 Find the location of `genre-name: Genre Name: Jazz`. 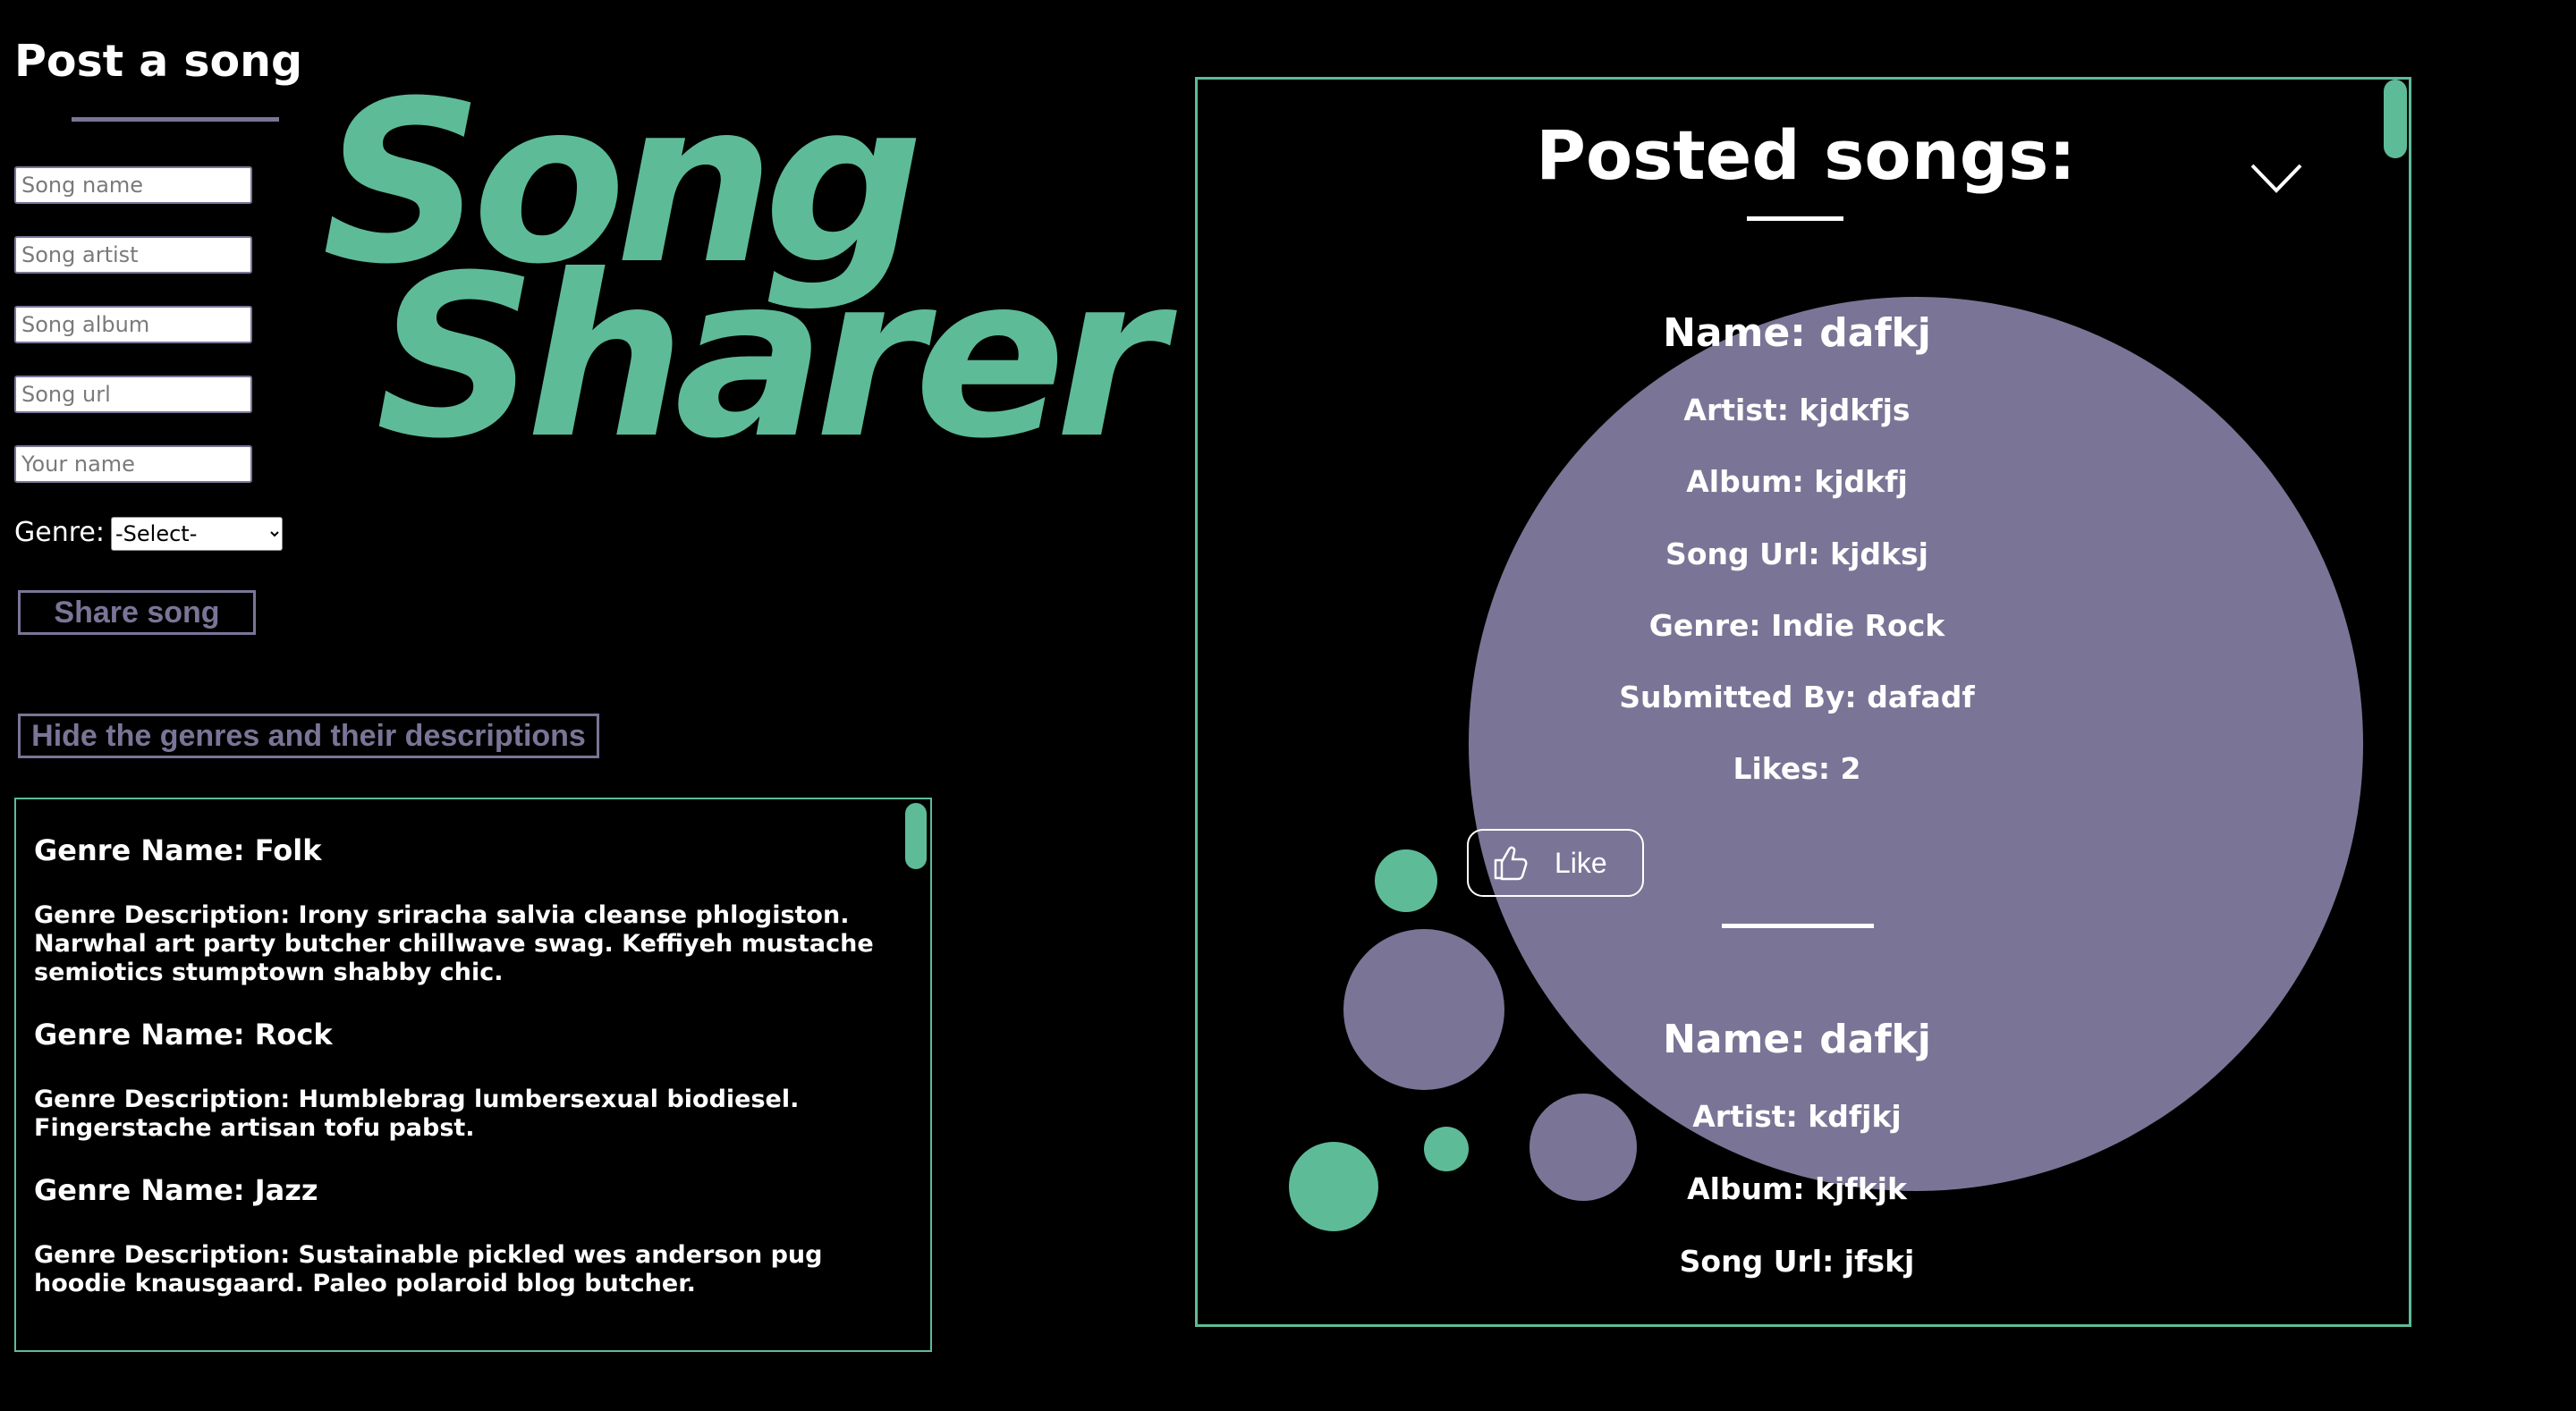

genre-name: Genre Name: Jazz is located at coordinates (176, 1190).